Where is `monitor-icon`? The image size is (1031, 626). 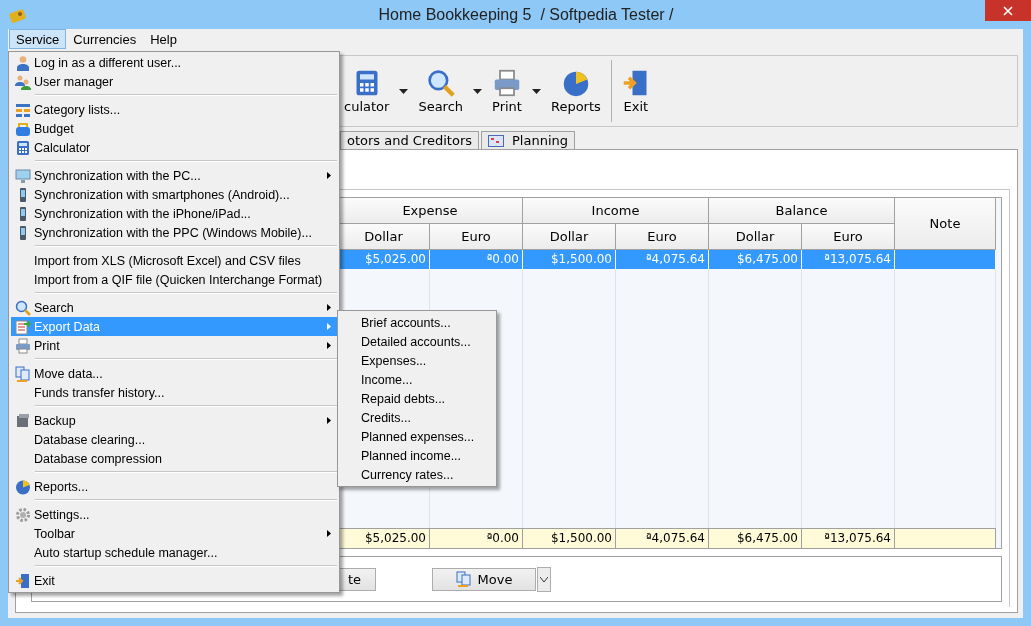 monitor-icon is located at coordinates (22, 175).